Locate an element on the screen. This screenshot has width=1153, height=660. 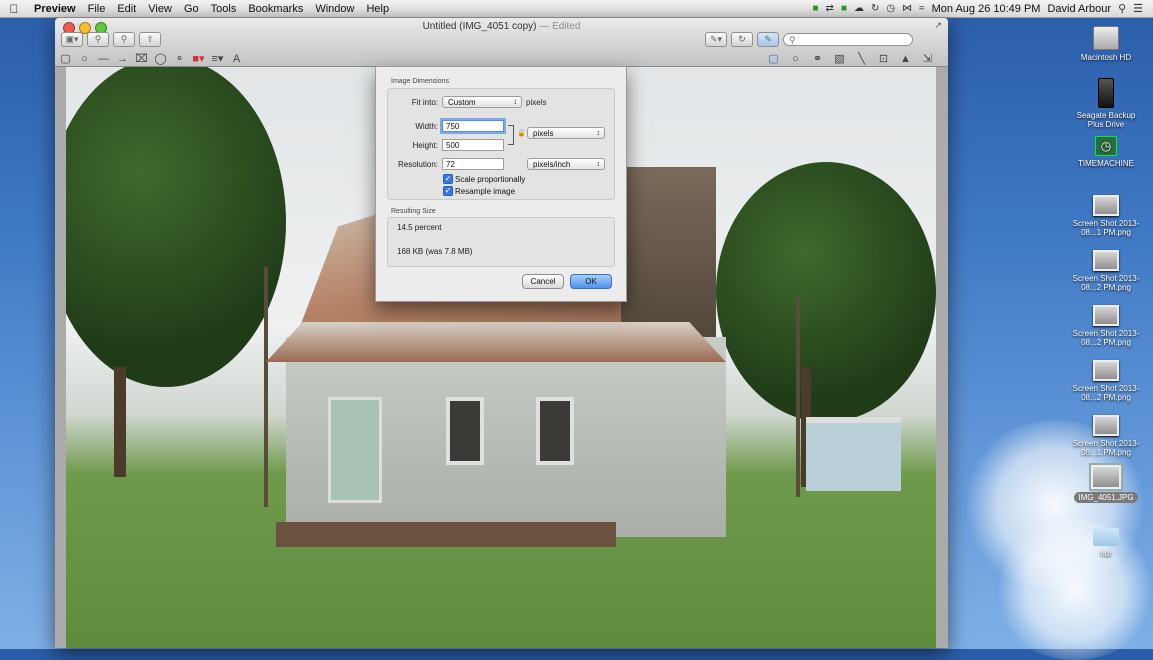
width-label: Width: is located at coordinates (414, 126).